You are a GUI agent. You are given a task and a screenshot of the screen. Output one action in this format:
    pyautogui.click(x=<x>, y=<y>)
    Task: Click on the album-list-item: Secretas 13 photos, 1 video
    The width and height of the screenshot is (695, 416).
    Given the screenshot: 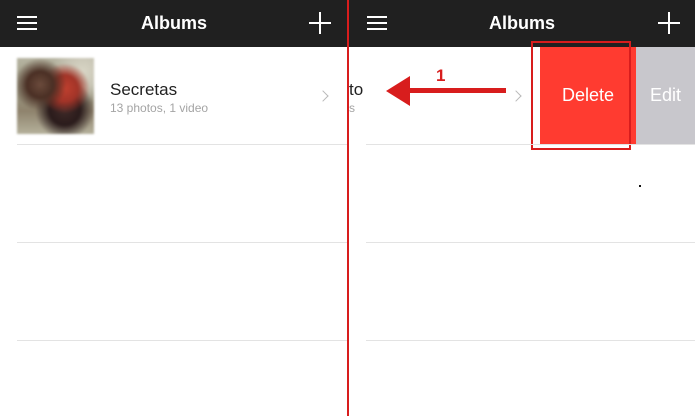 What is the action you would take?
    pyautogui.click(x=174, y=95)
    